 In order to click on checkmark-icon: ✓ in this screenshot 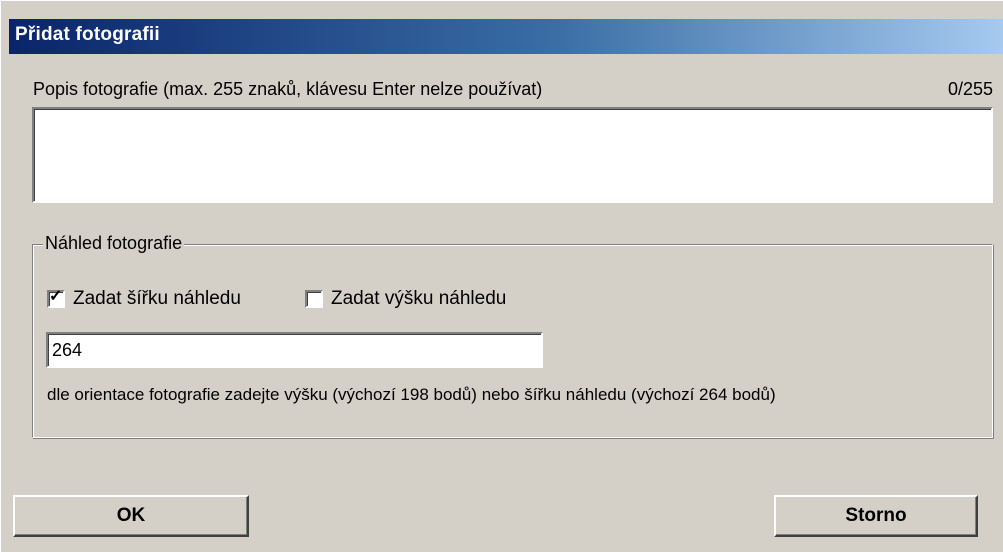, I will do `click(56, 296)`.